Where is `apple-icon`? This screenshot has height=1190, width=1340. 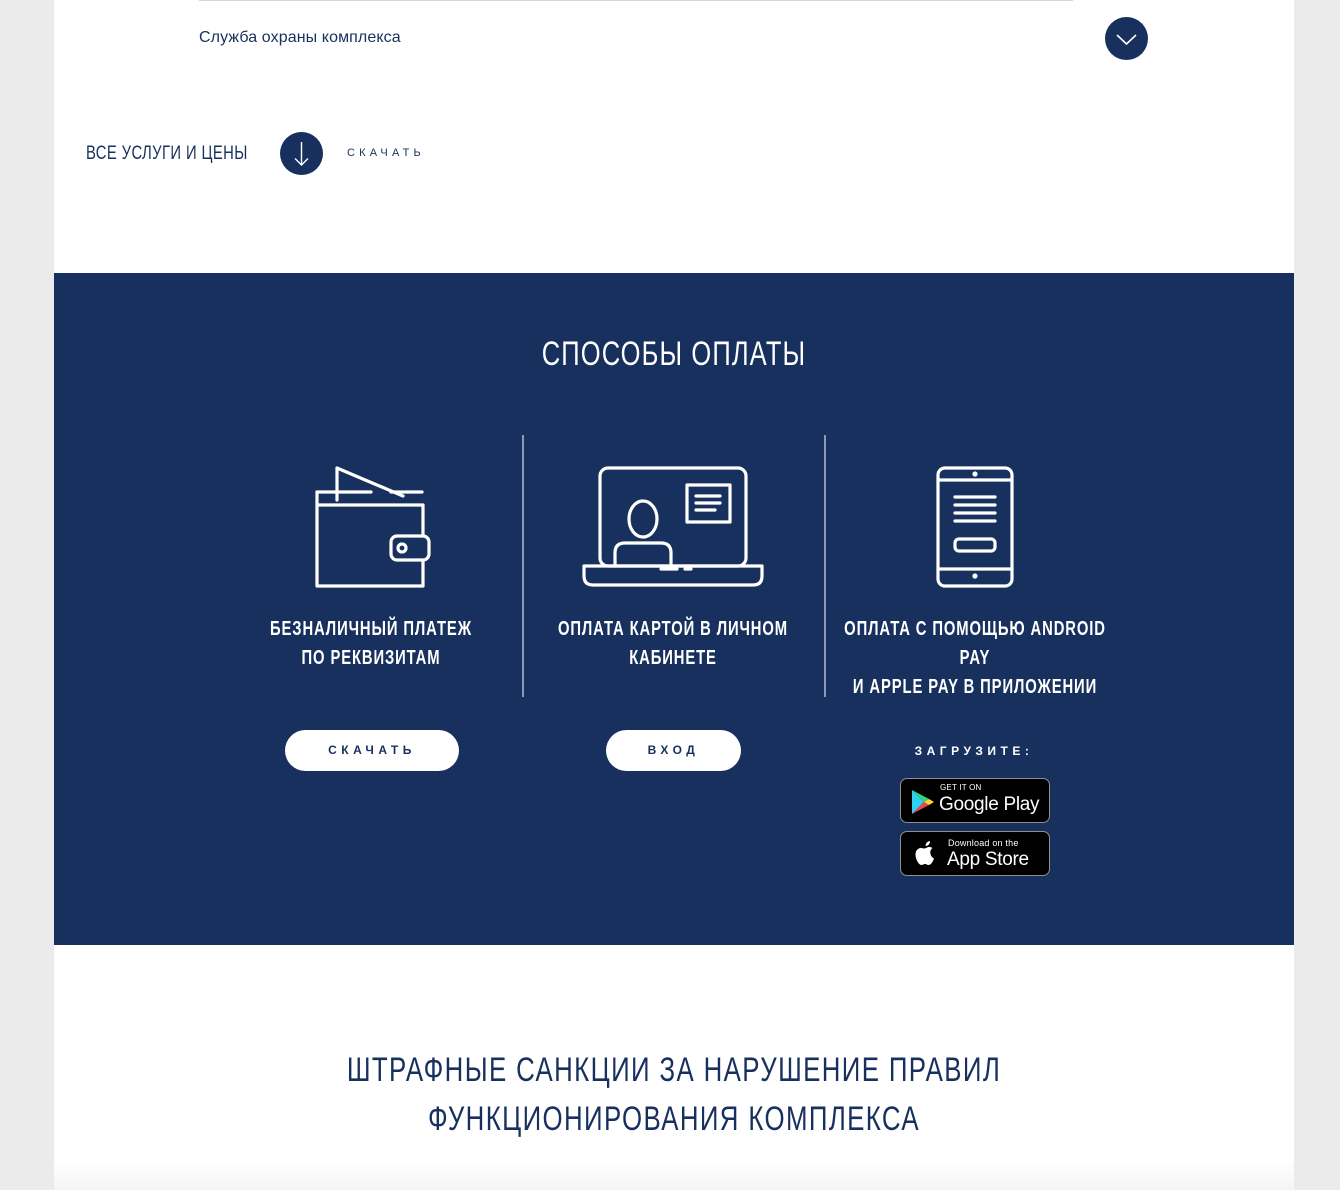 apple-icon is located at coordinates (924, 853).